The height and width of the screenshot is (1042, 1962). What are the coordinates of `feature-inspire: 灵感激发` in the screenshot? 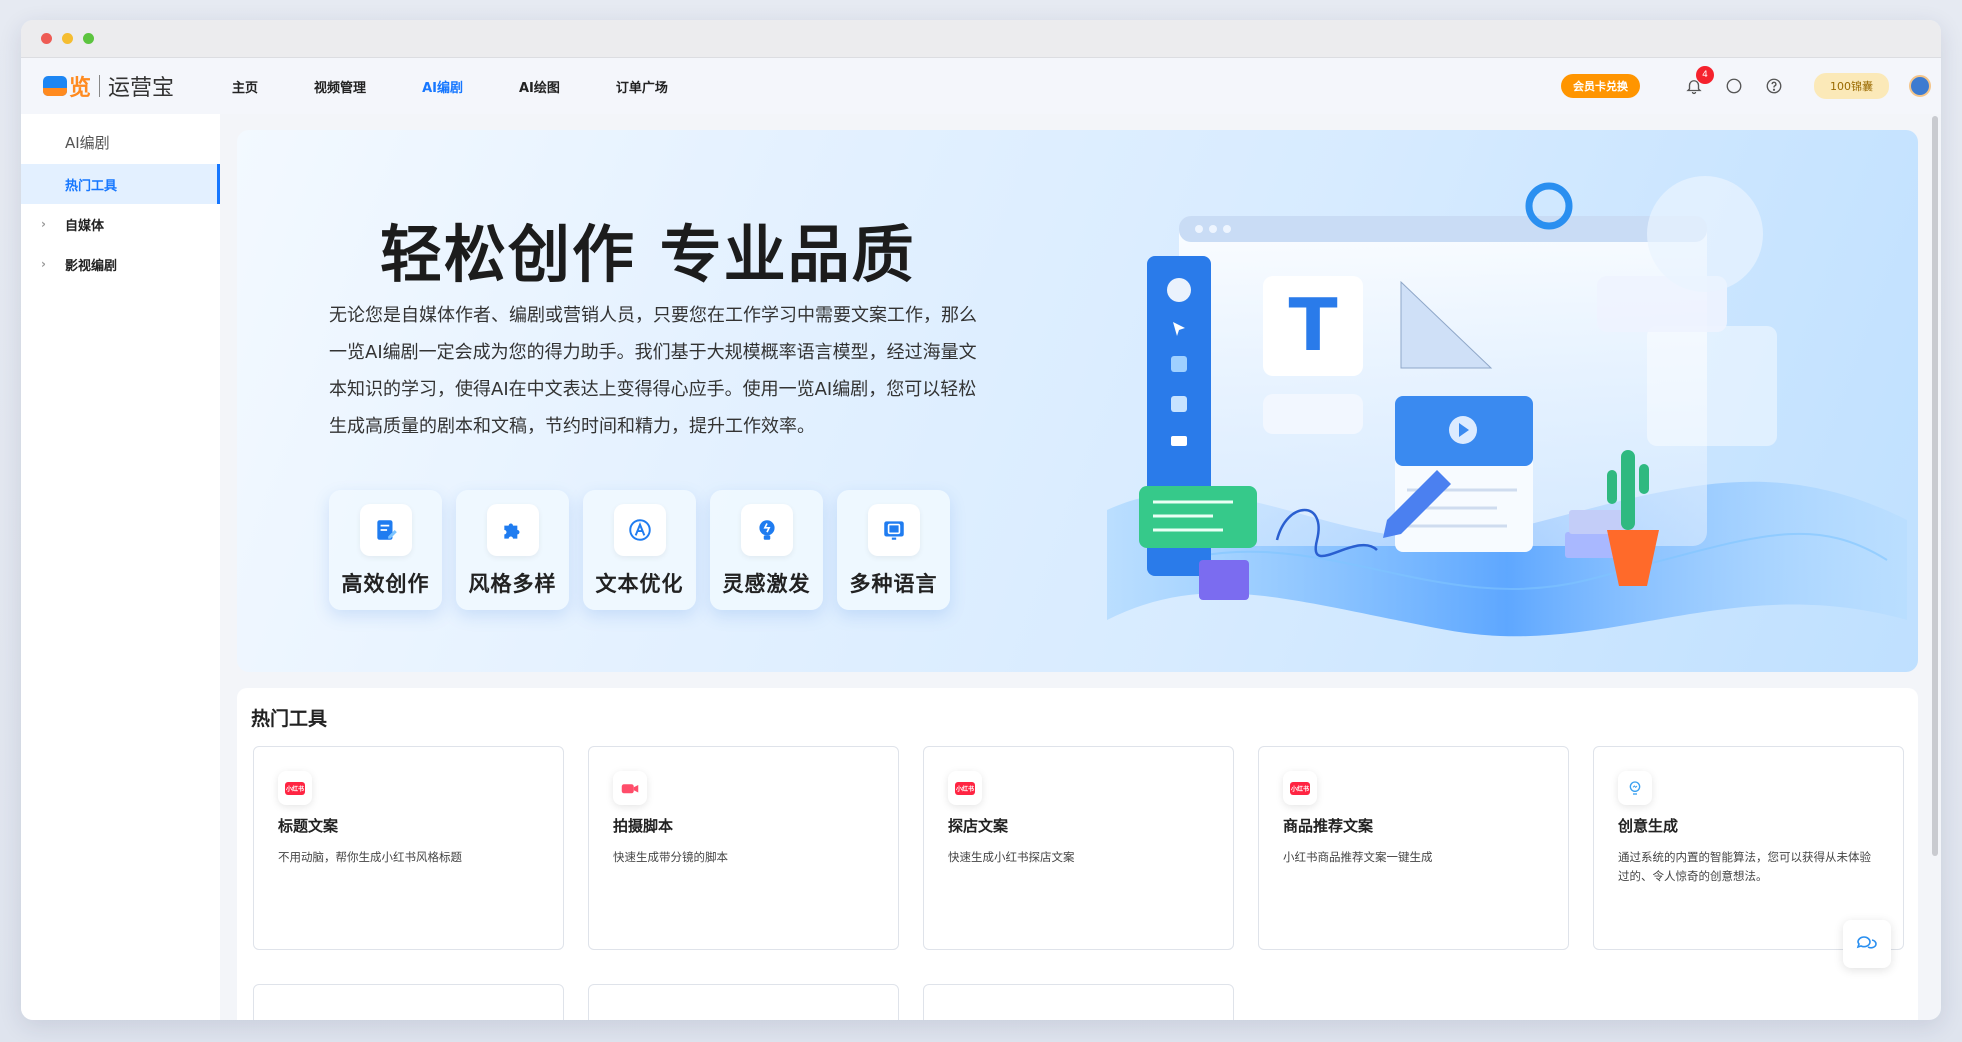 It's located at (766, 550).